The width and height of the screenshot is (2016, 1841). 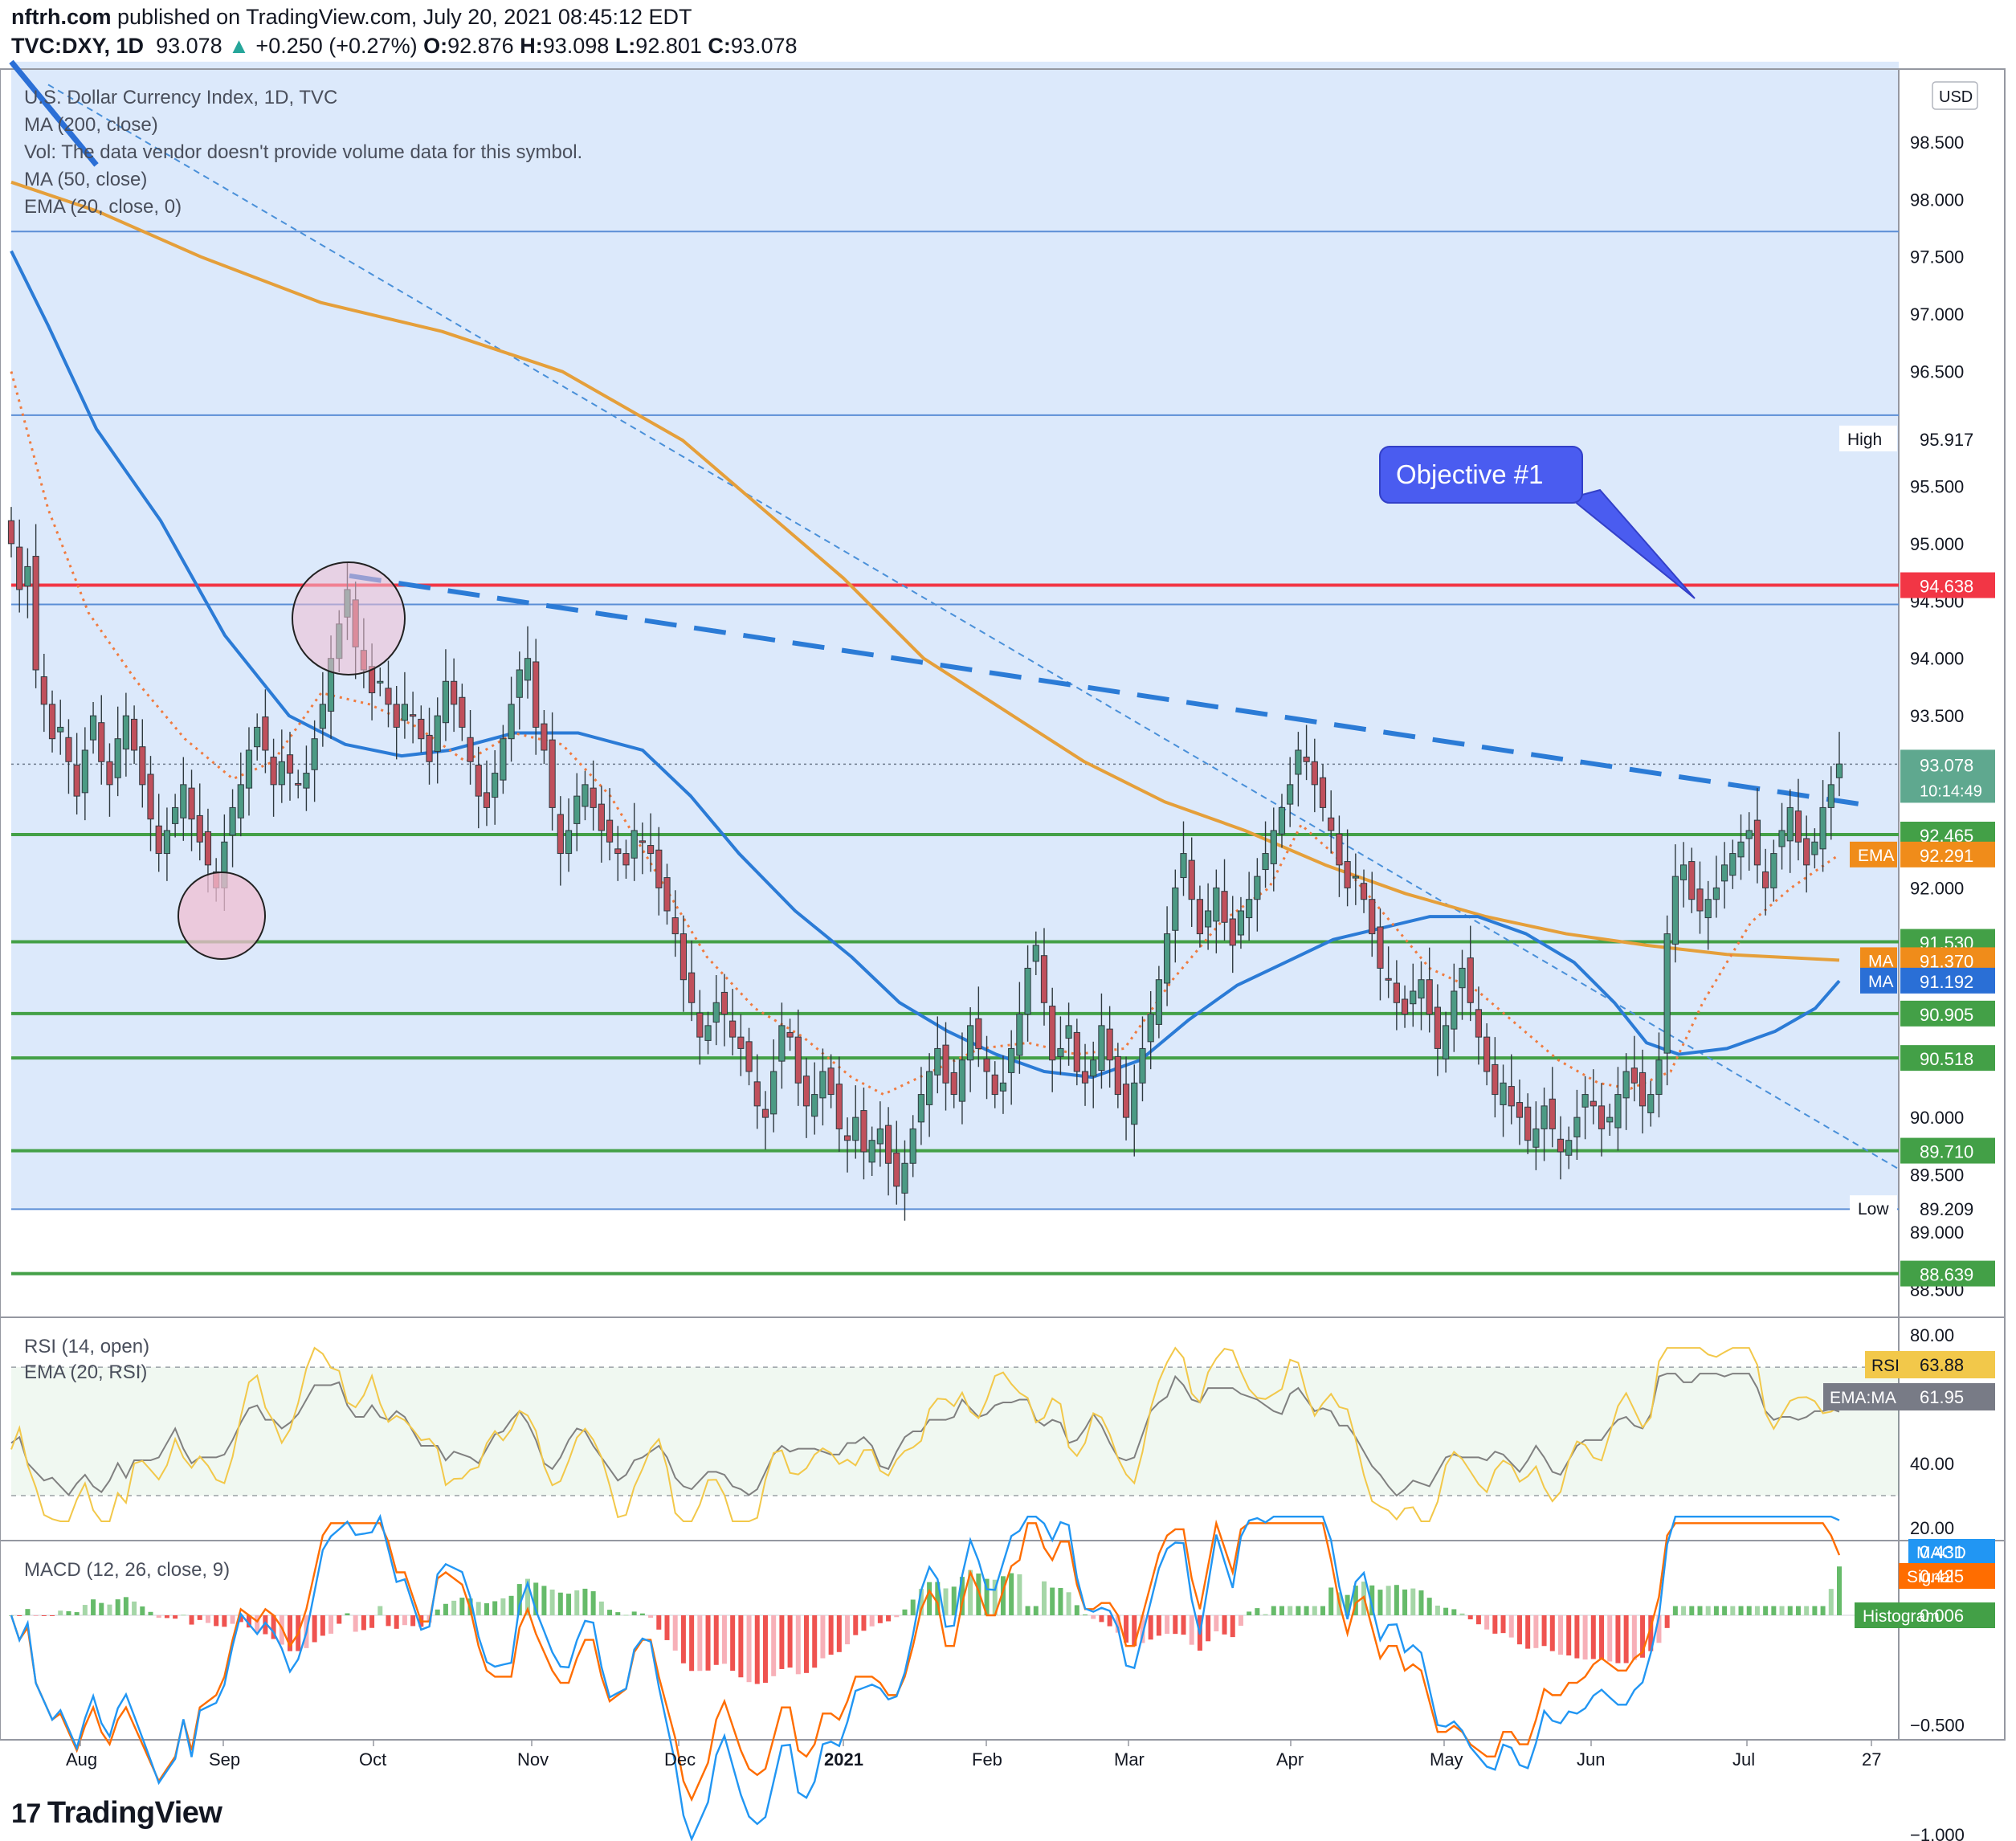 I want to click on time-tick-label: Jun, so click(x=1591, y=1759).